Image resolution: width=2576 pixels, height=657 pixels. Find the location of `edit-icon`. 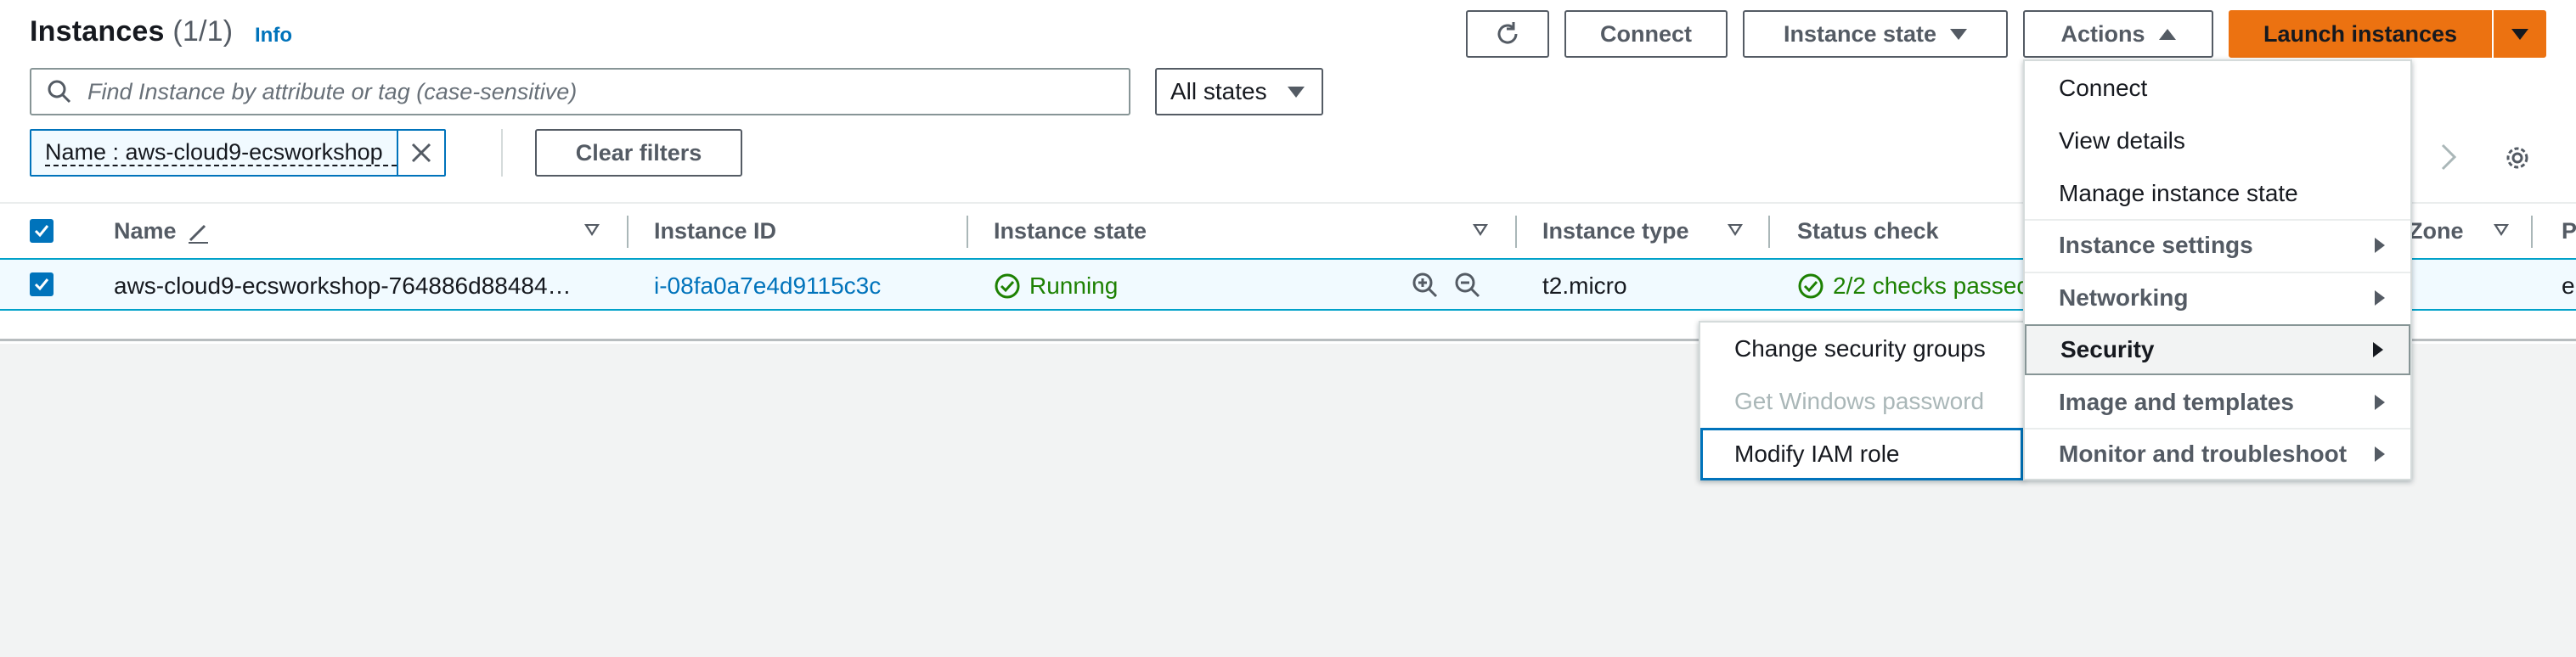

edit-icon is located at coordinates (199, 234).